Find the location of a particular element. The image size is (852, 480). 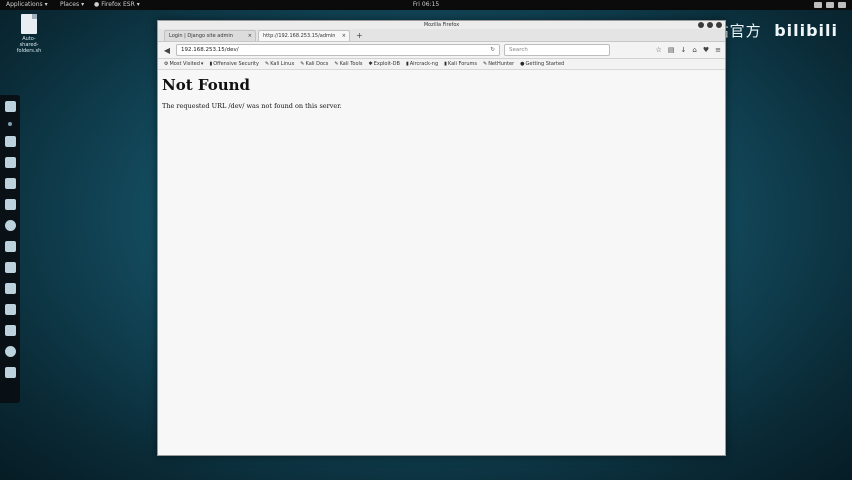

tab-login: Login | Django site admin × is located at coordinates (210, 35).